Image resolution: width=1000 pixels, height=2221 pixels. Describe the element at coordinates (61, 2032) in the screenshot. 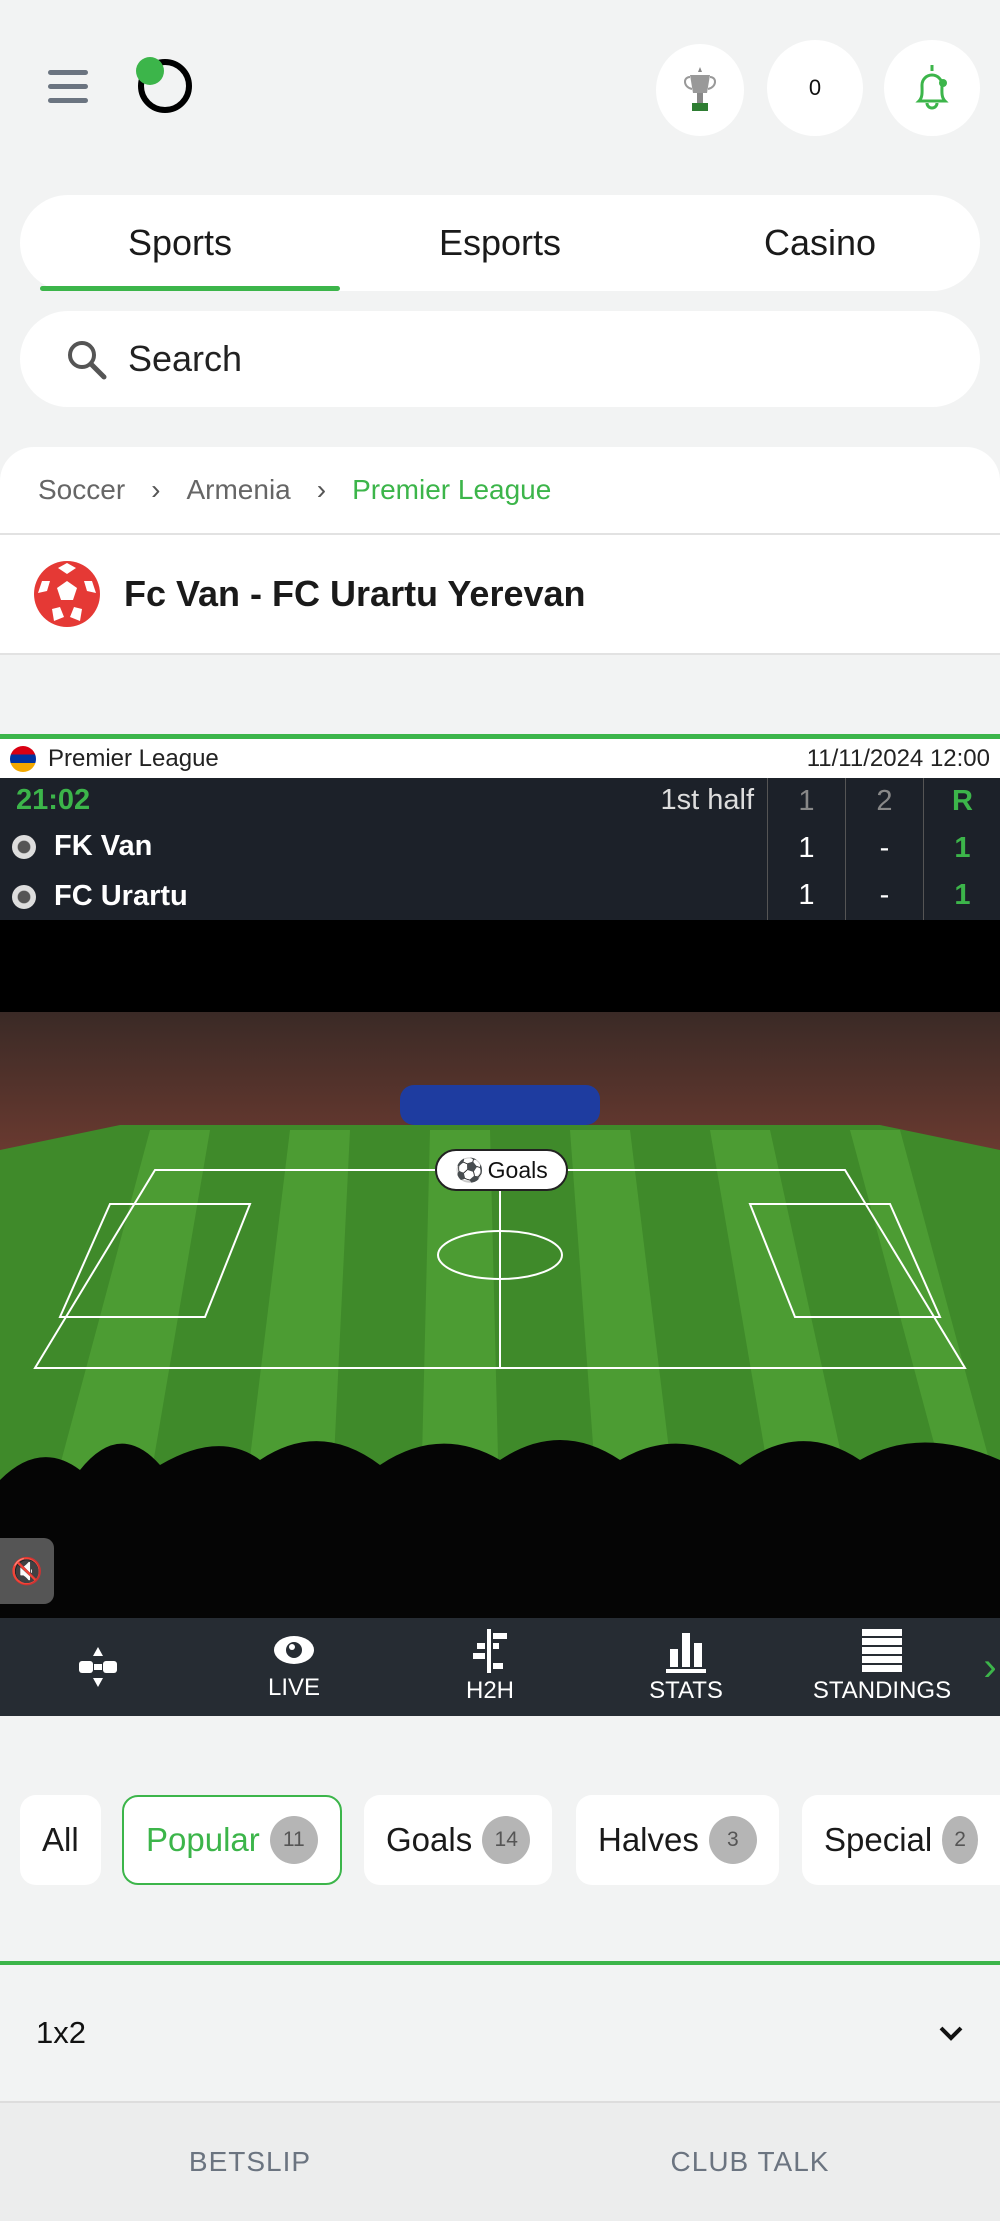

I see `market-title: 1x2` at that location.